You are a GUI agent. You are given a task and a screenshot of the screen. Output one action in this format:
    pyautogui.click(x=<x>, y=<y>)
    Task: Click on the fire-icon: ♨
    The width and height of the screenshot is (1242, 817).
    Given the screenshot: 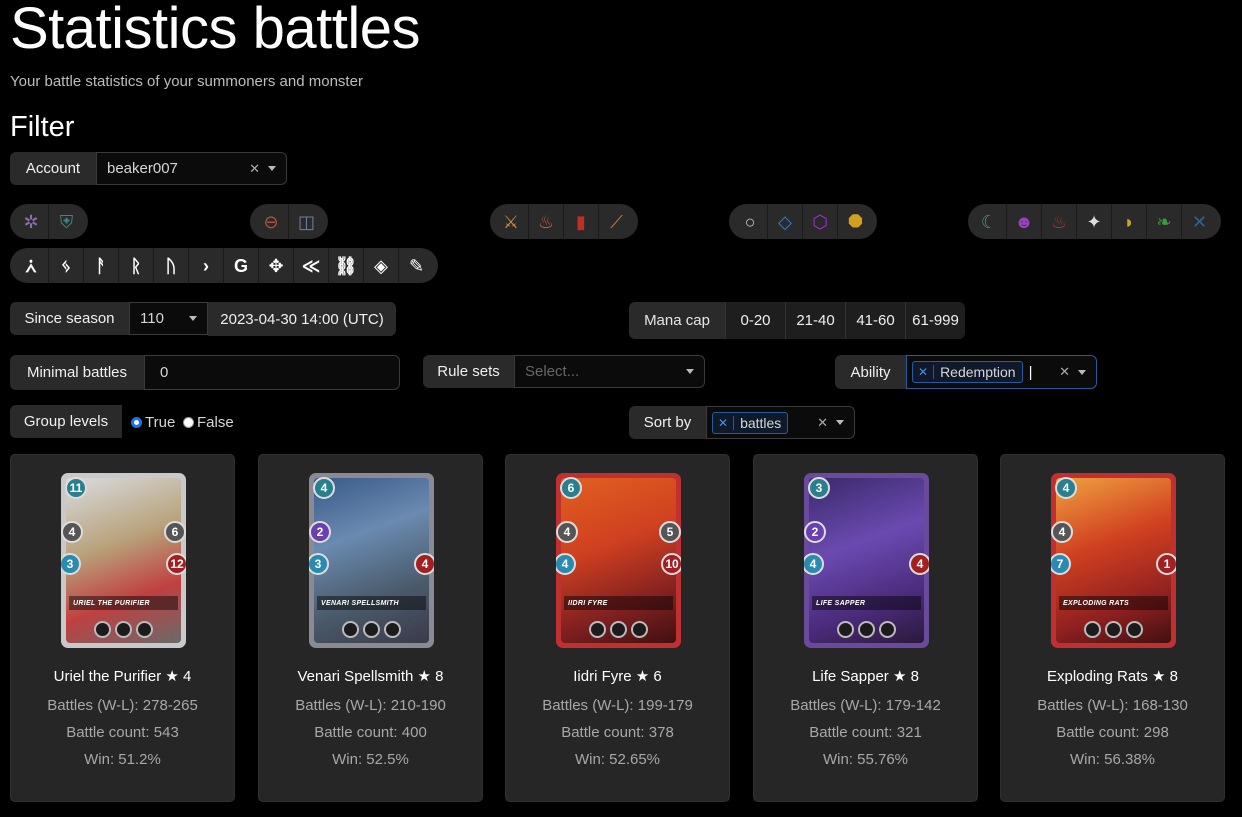 What is the action you would take?
    pyautogui.click(x=1059, y=221)
    